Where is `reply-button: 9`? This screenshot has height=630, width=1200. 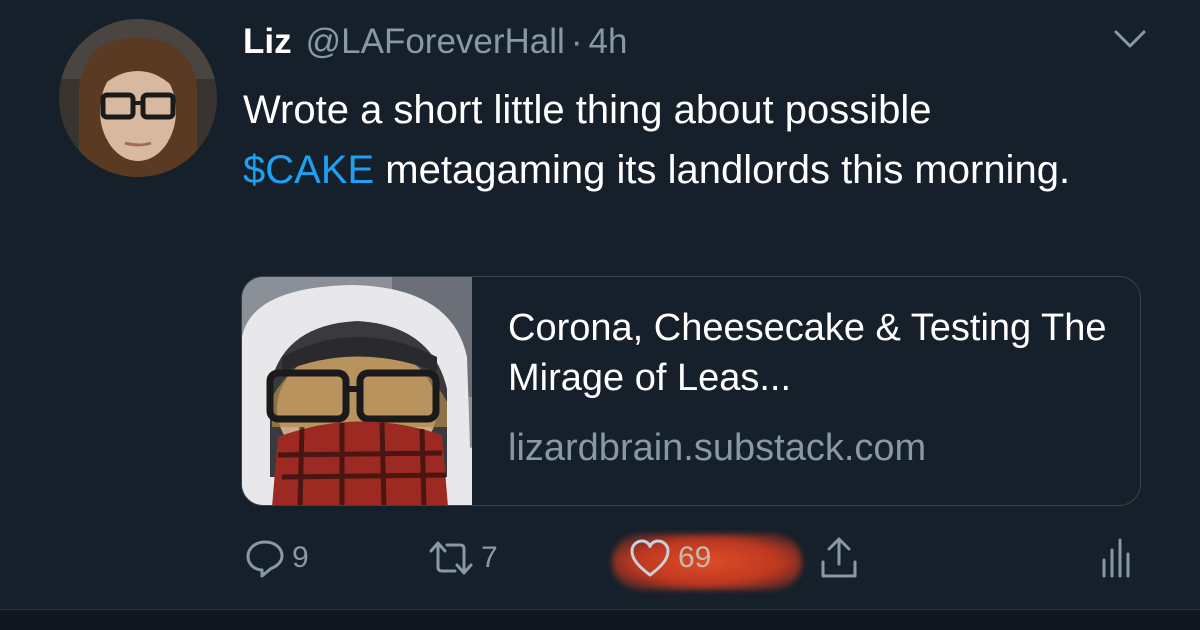
reply-button: 9 is located at coordinates (276, 558).